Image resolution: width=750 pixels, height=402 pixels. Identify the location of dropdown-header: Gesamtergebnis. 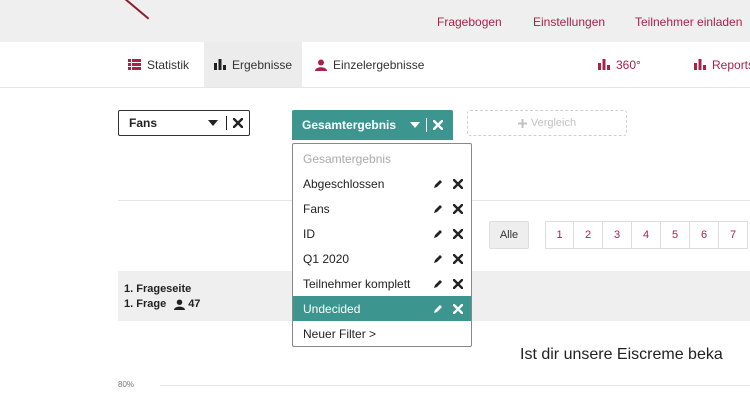
(382, 158).